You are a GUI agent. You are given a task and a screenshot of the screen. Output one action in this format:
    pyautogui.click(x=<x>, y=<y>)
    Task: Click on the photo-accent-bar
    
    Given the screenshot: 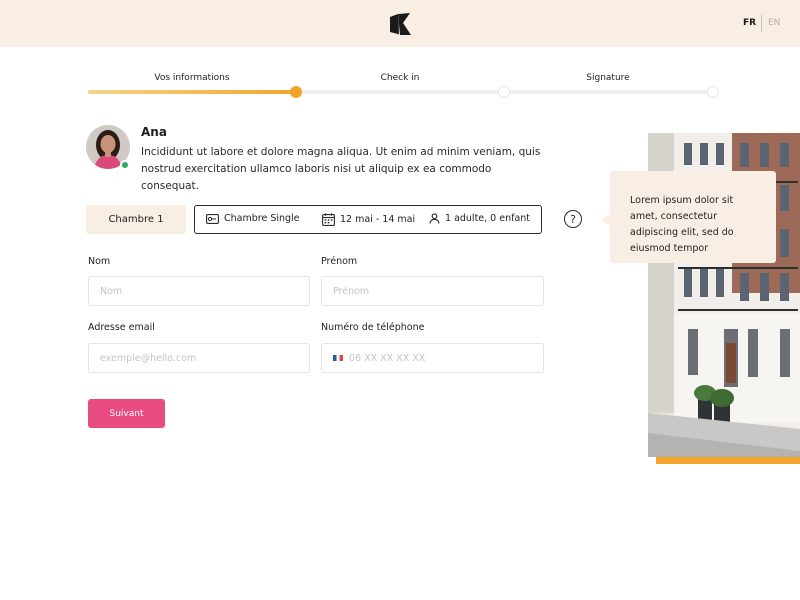 What is the action you would take?
    pyautogui.click(x=728, y=460)
    